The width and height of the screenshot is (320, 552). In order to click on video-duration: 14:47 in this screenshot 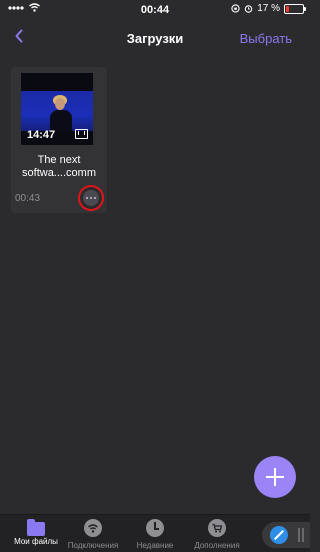, I will do `click(41, 135)`.